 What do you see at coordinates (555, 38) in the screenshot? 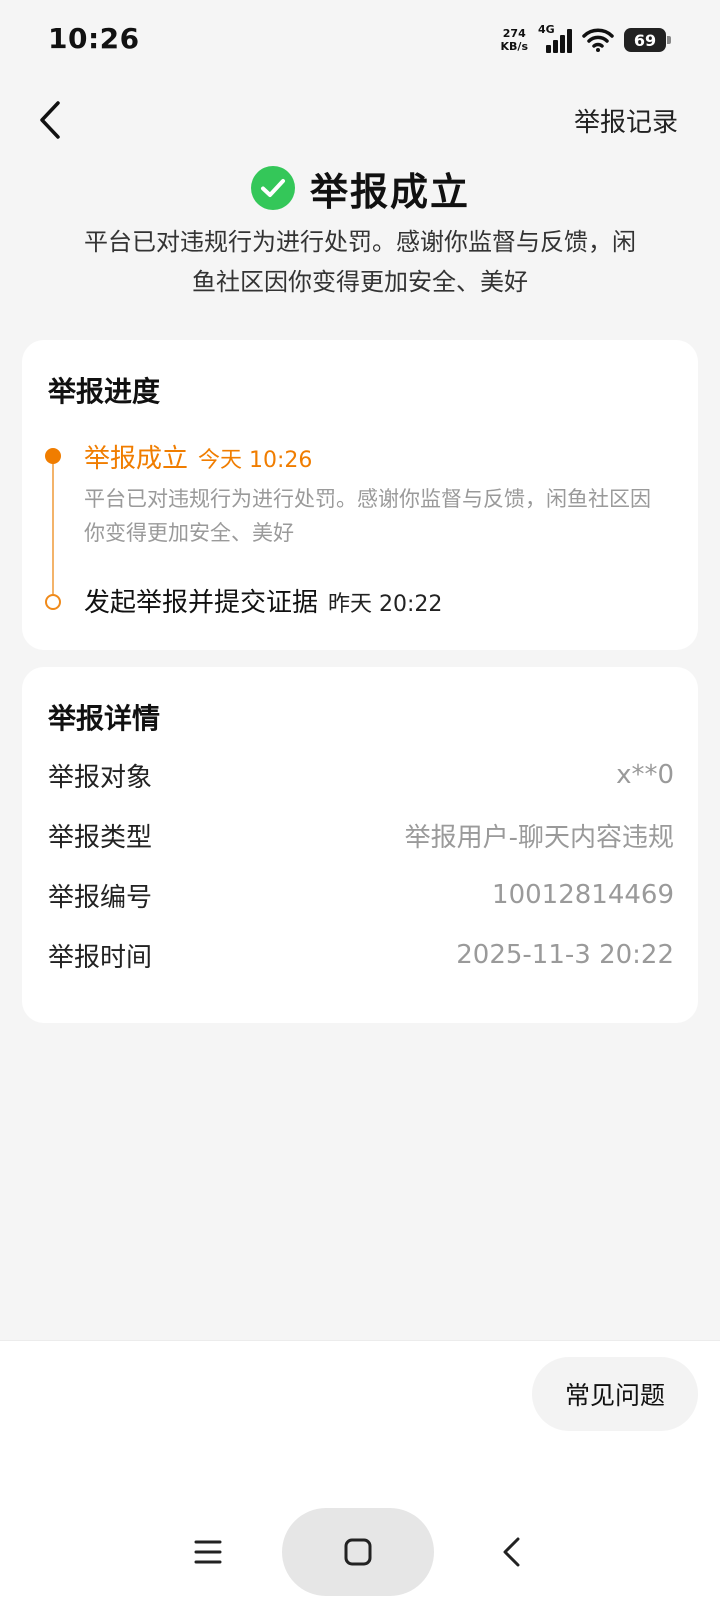
I see `cellular-signal-icon: 4G` at bounding box center [555, 38].